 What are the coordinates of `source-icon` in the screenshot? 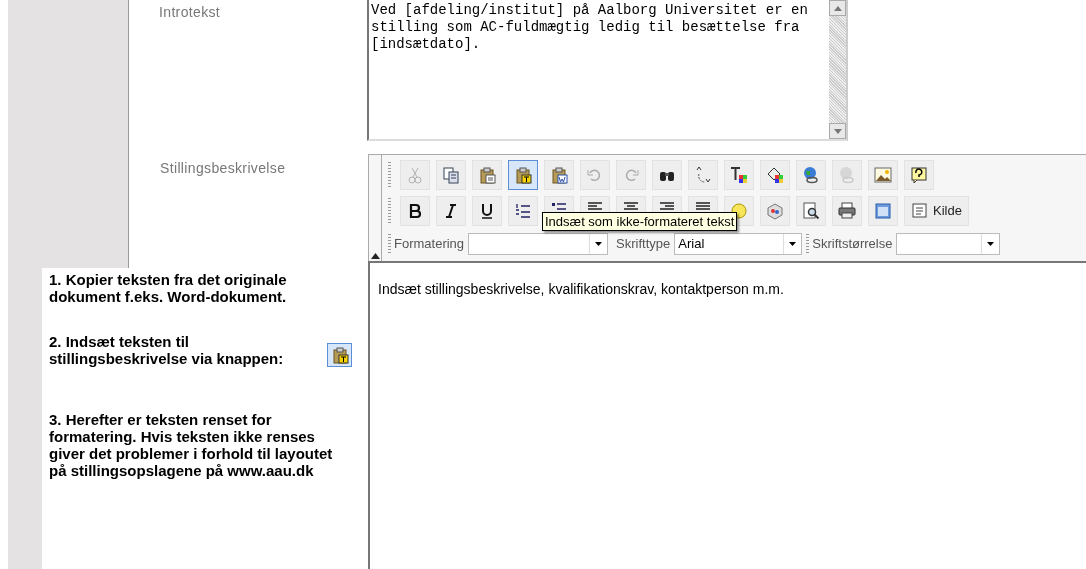 It's located at (920, 211).